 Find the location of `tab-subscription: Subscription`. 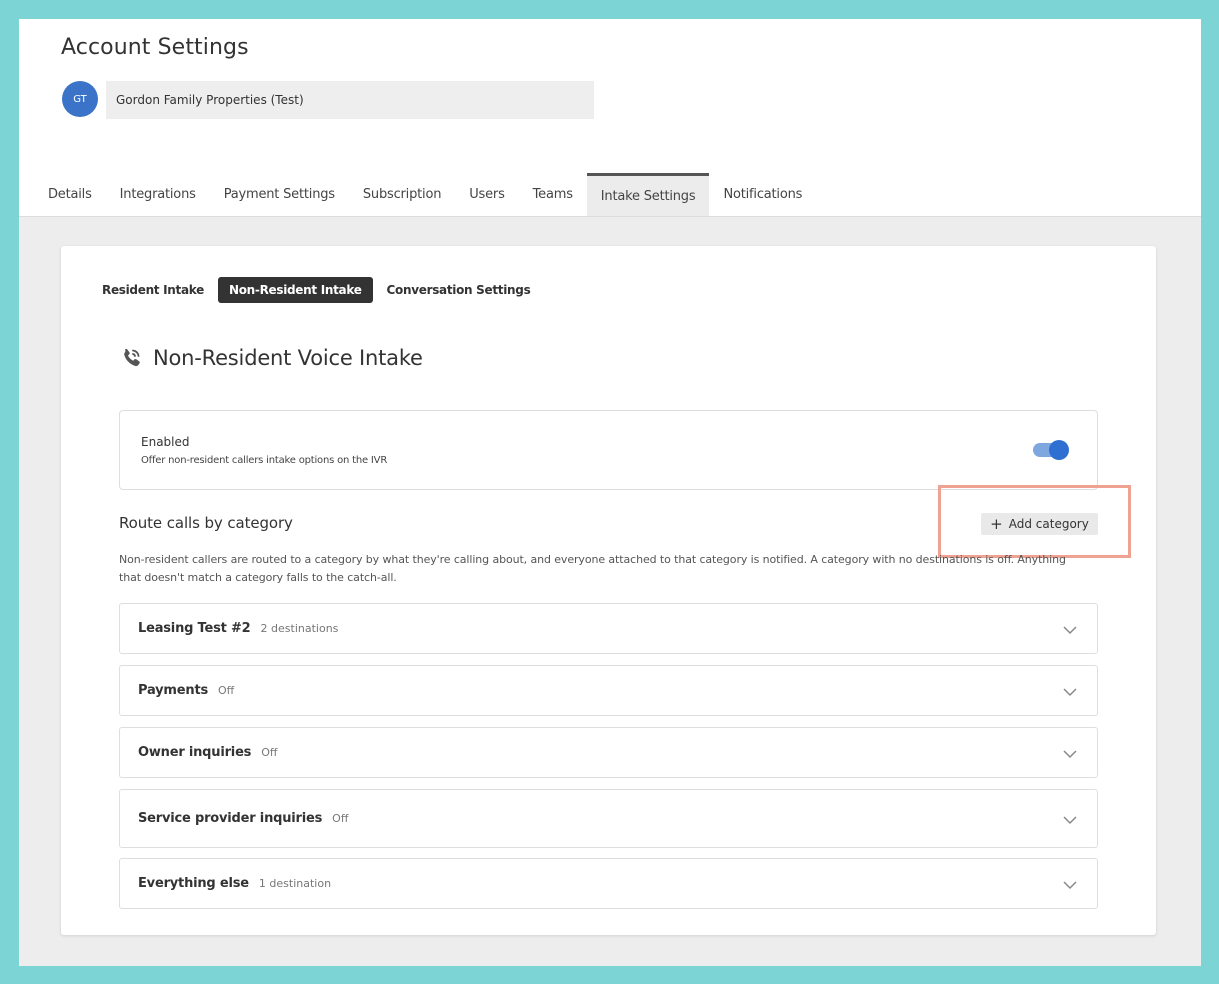

tab-subscription: Subscription is located at coordinates (402, 194).